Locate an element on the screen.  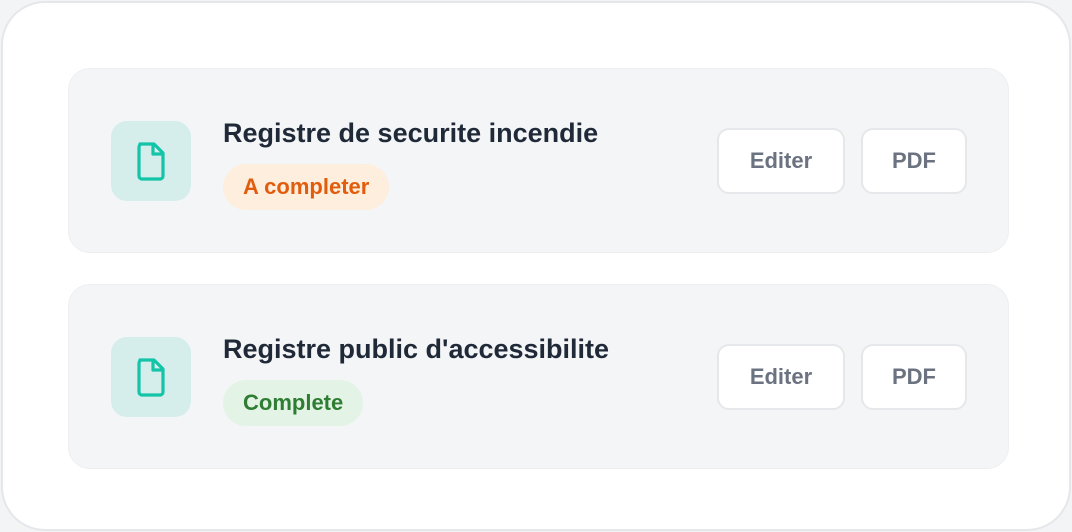
register-title: Registre public d'accessibilite is located at coordinates (416, 349).